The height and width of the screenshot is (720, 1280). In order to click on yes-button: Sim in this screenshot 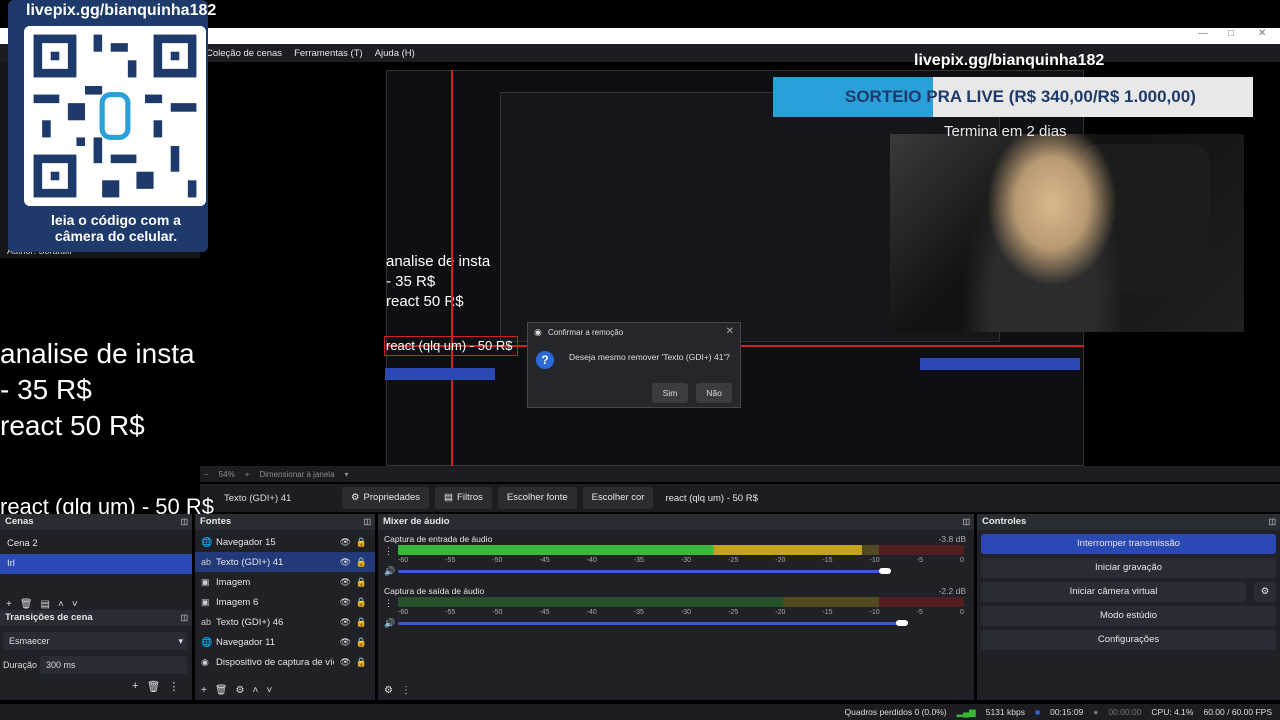, I will do `click(670, 393)`.